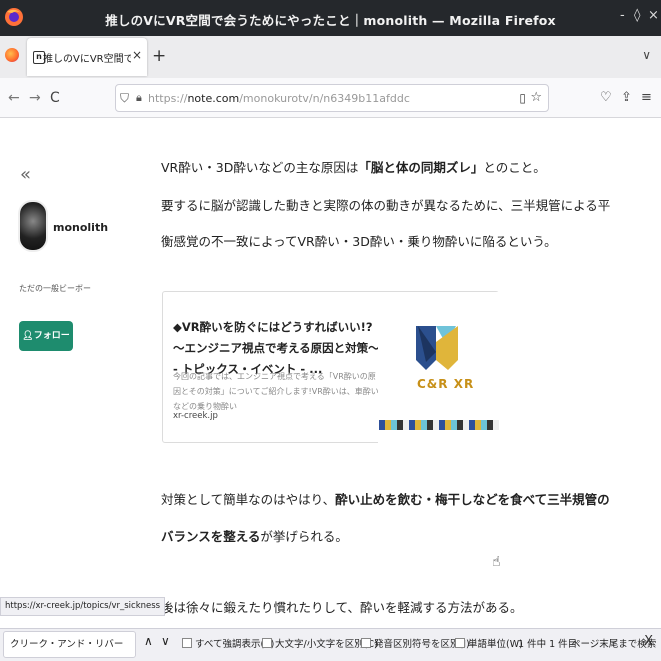 This screenshot has height=661, width=661. Describe the element at coordinates (653, 15) in the screenshot. I see `close-window-button: ×` at that location.